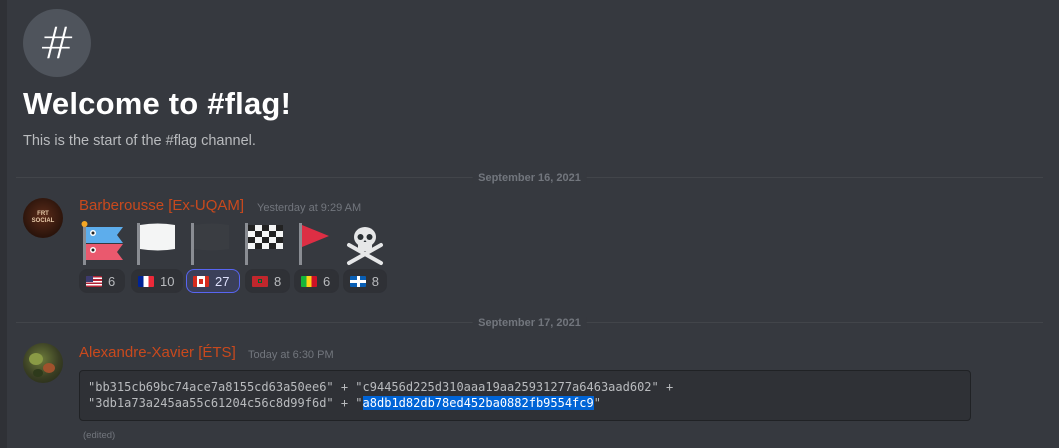 The image size is (1059, 448). What do you see at coordinates (264, 244) in the screenshot?
I see `chequered-flag-emoji` at bounding box center [264, 244].